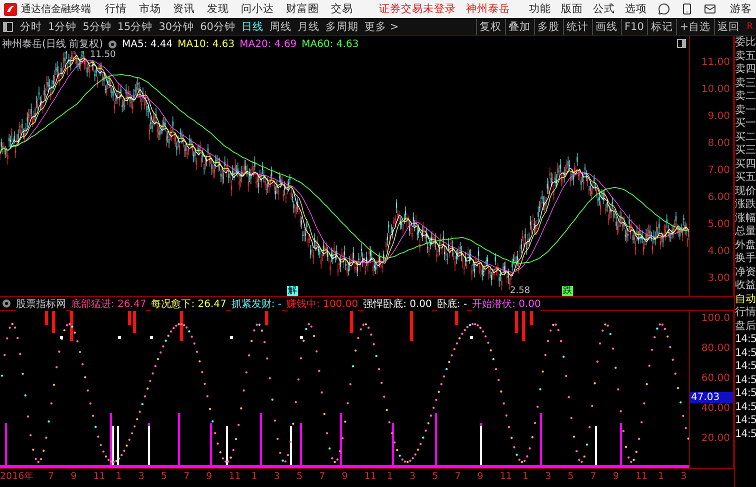 The image size is (756, 487). What do you see at coordinates (606, 26) in the screenshot?
I see `toolbar-button: 画线` at bounding box center [606, 26].